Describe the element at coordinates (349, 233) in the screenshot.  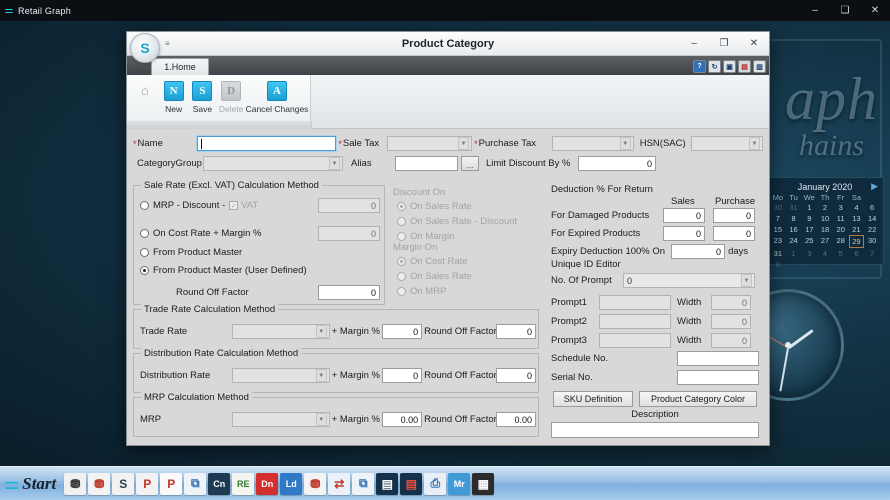
I see `cost-margin-value-input: 0` at that location.